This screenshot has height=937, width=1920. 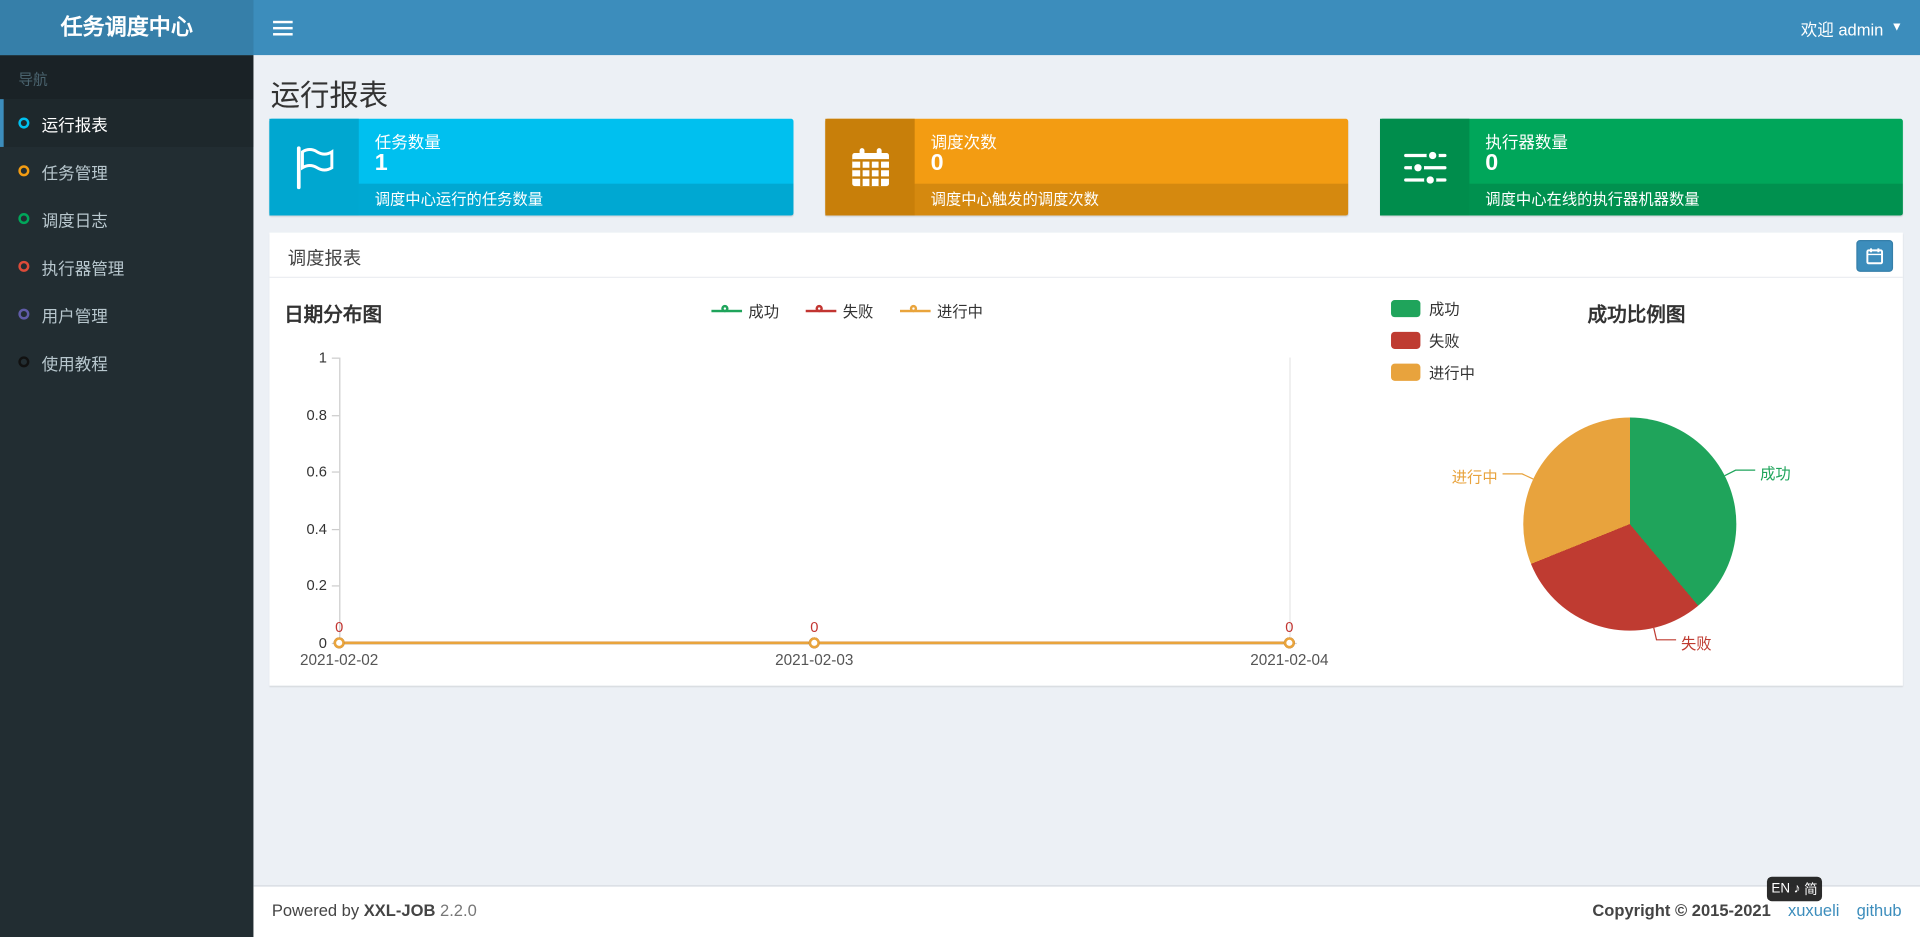 I want to click on user-menu: 欢迎 admin ▼, so click(x=1852, y=27).